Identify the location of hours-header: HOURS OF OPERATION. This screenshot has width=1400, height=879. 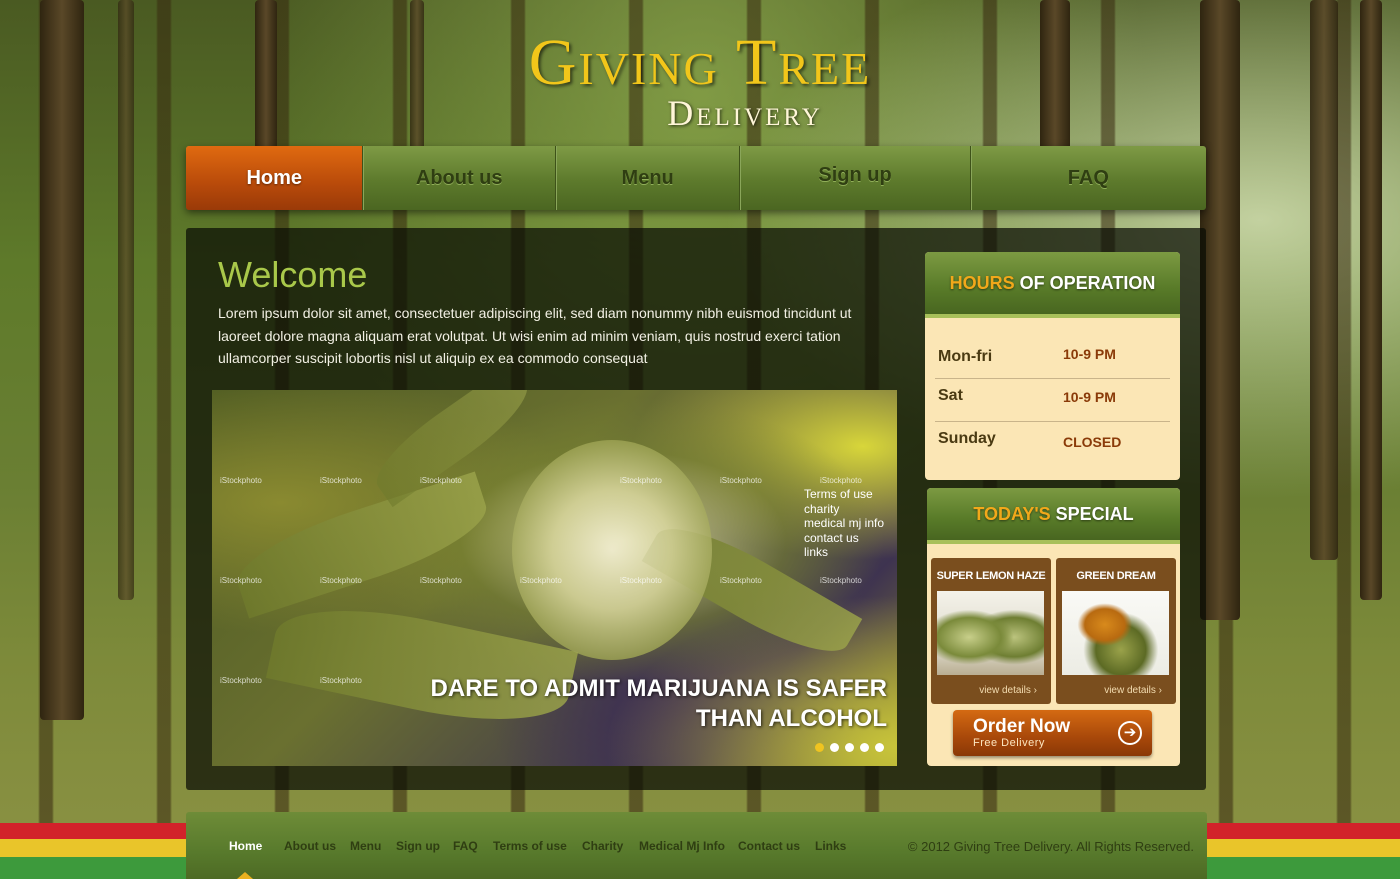
(1052, 285).